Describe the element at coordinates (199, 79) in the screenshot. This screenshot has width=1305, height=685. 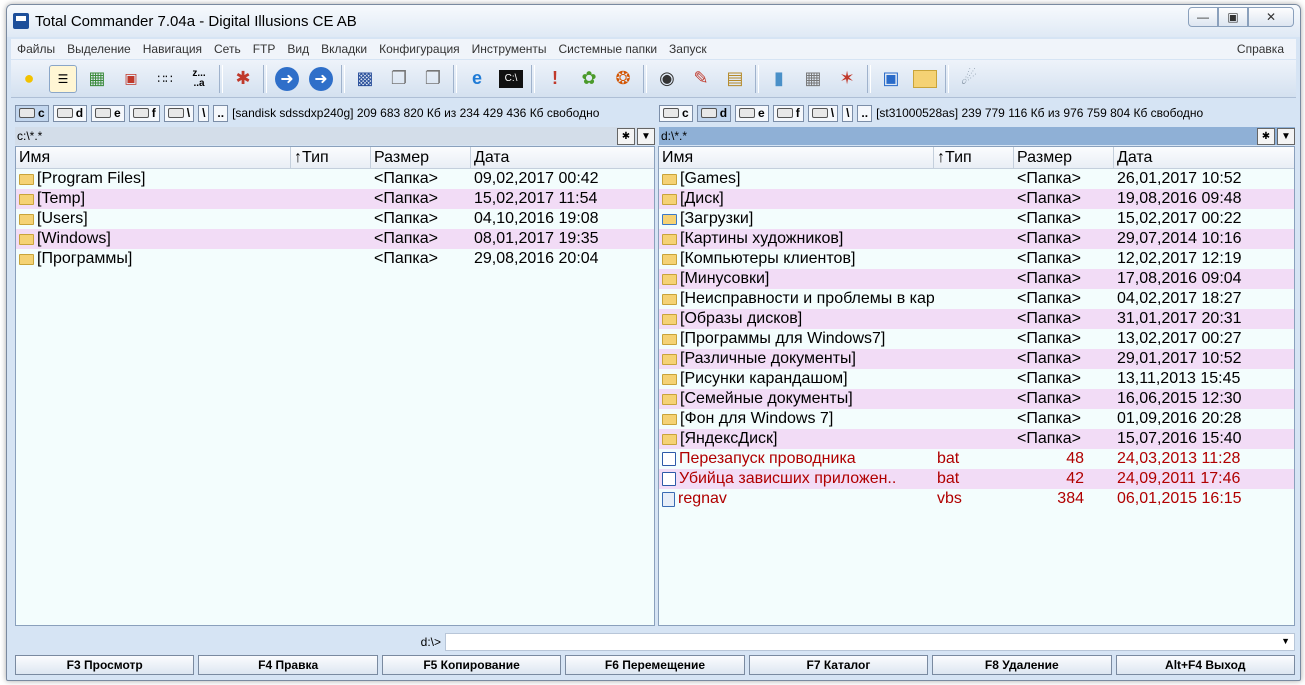
I see `sort-icon: z... ..a` at that location.